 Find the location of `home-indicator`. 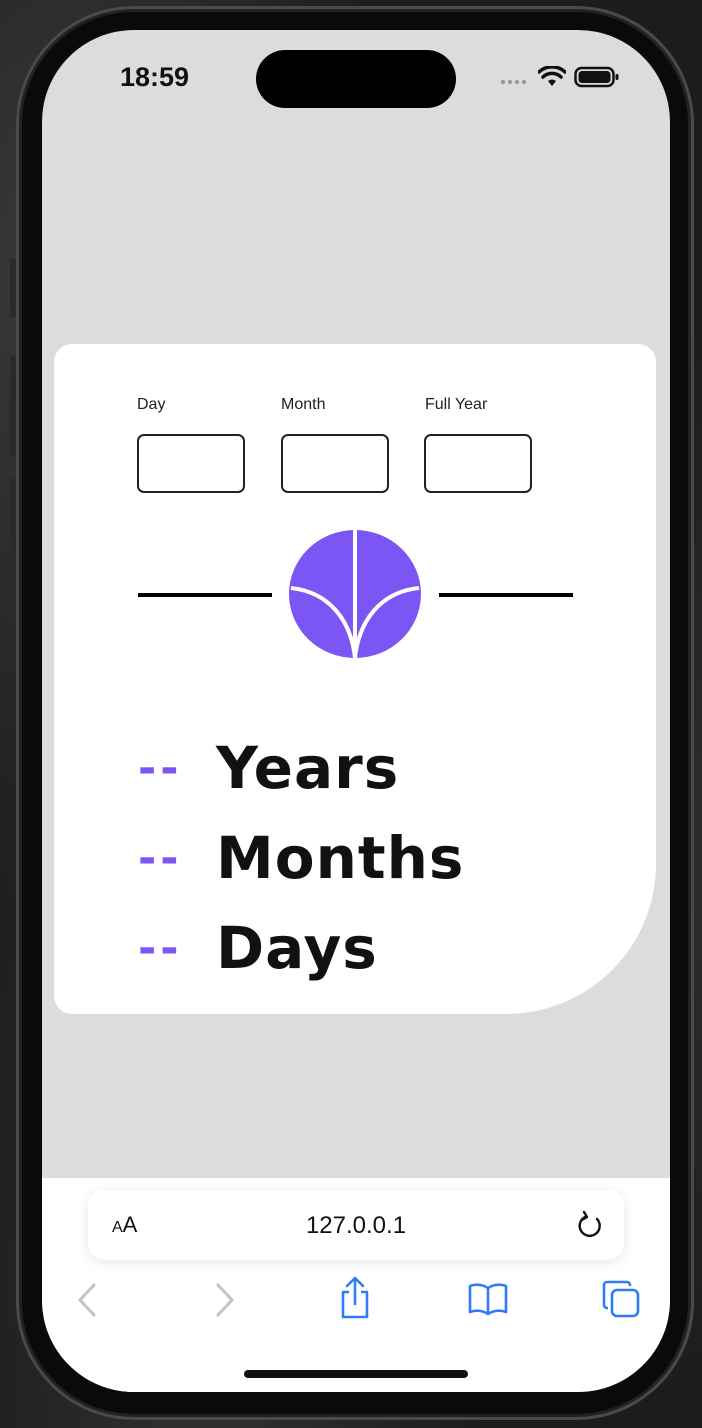

home-indicator is located at coordinates (356, 1374).